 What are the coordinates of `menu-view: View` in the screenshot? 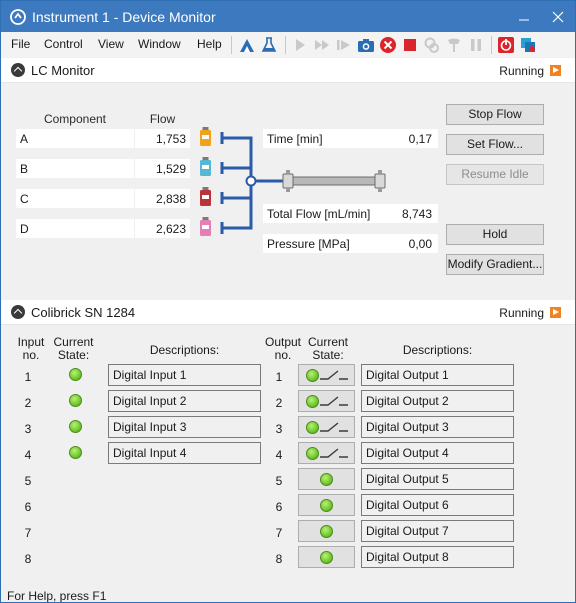 It's located at (111, 44).